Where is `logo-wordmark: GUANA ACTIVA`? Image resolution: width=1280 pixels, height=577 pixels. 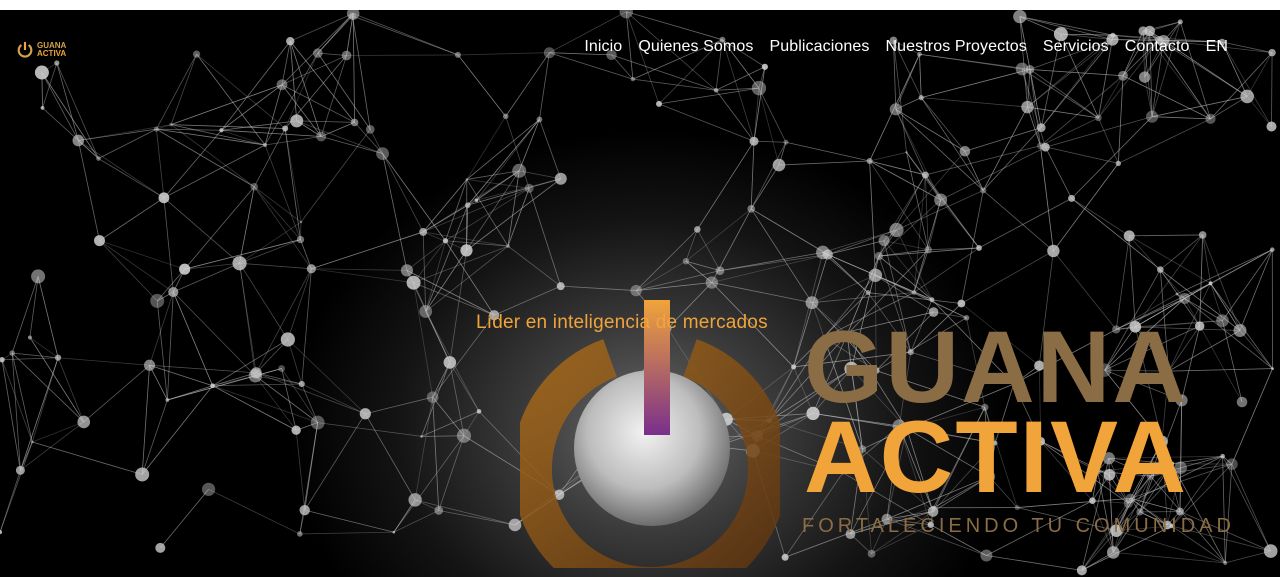
logo-wordmark: GUANA ACTIVA is located at coordinates (51, 50).